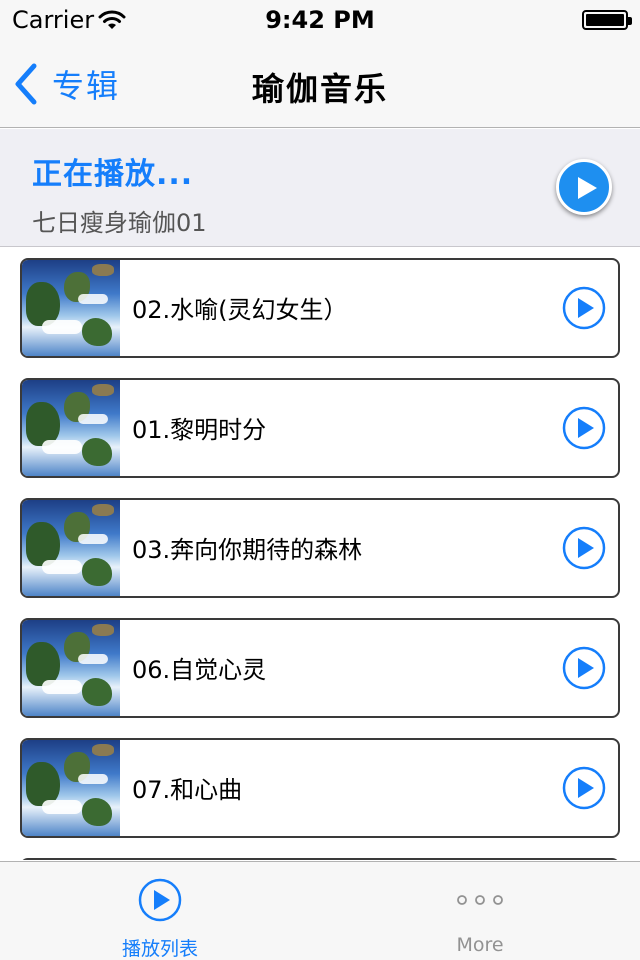 The width and height of the screenshot is (640, 960). Describe the element at coordinates (320, 788) in the screenshot. I see `track-row: 07.和心曲` at that location.